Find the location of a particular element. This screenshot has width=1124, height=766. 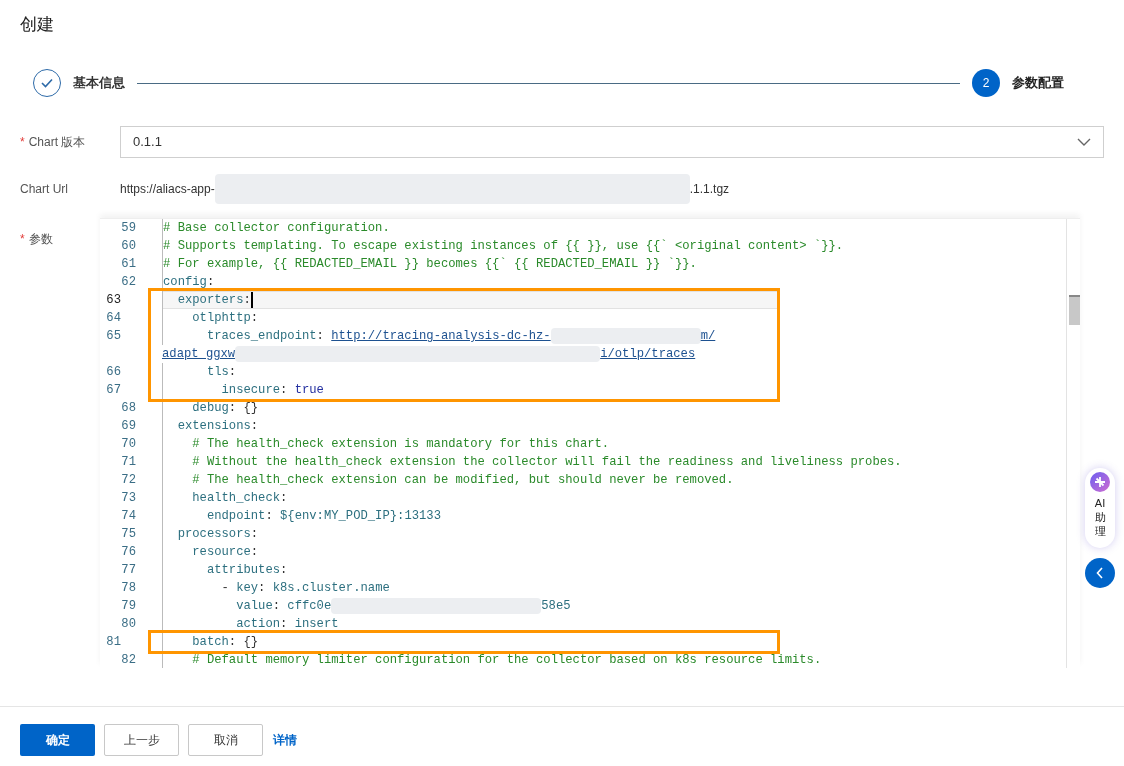

line-number: 81 is located at coordinates (113, 642).